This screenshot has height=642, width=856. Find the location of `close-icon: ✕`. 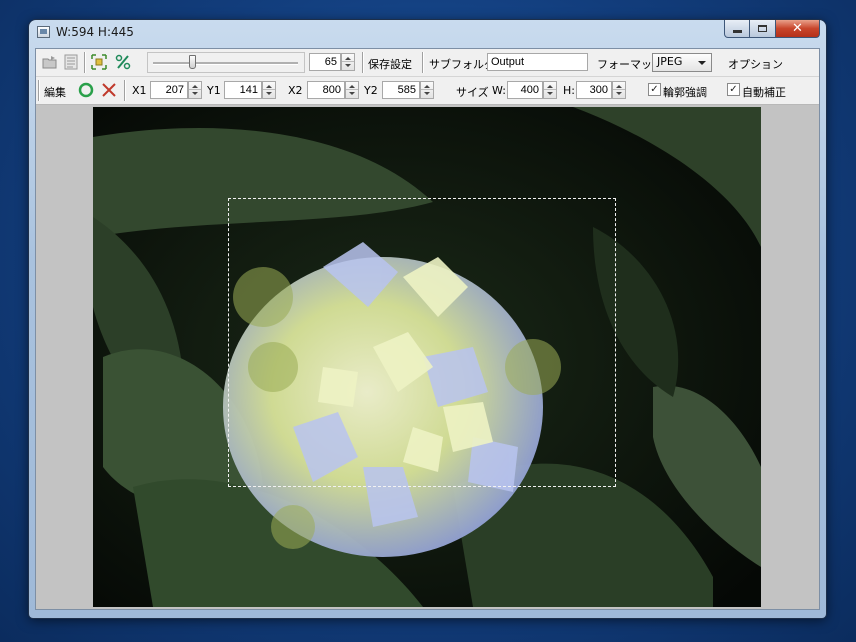

close-icon: ✕ is located at coordinates (797, 28).